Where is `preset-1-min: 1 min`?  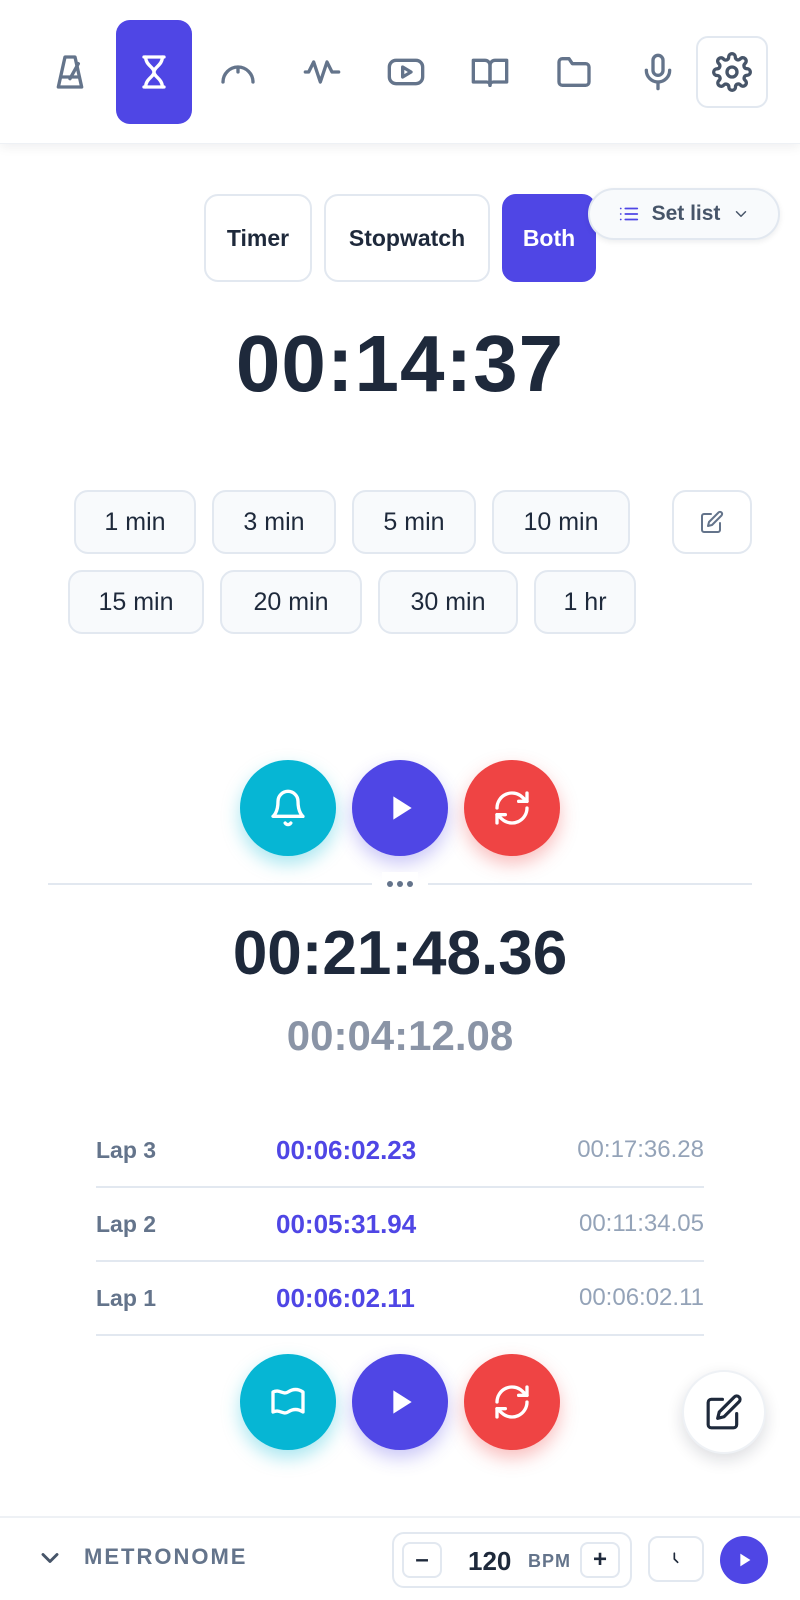 preset-1-min: 1 min is located at coordinates (135, 522).